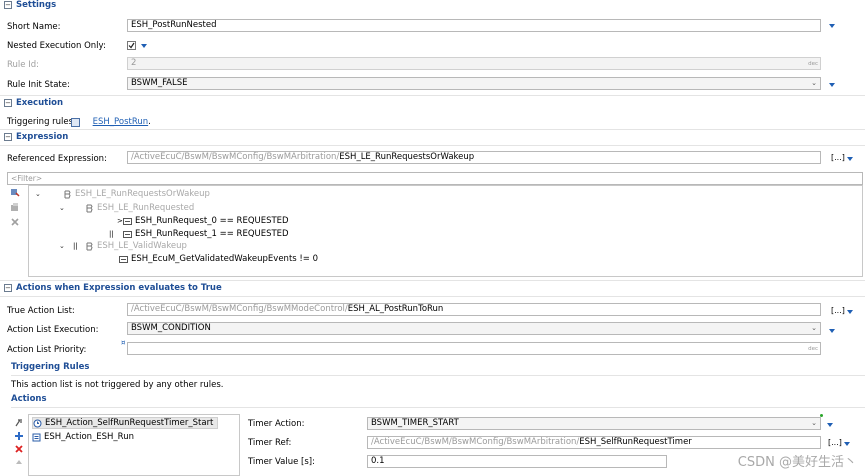 This screenshot has height=476, width=865. What do you see at coordinates (832, 85) in the screenshot?
I see `rule-init-state-menu-icon` at bounding box center [832, 85].